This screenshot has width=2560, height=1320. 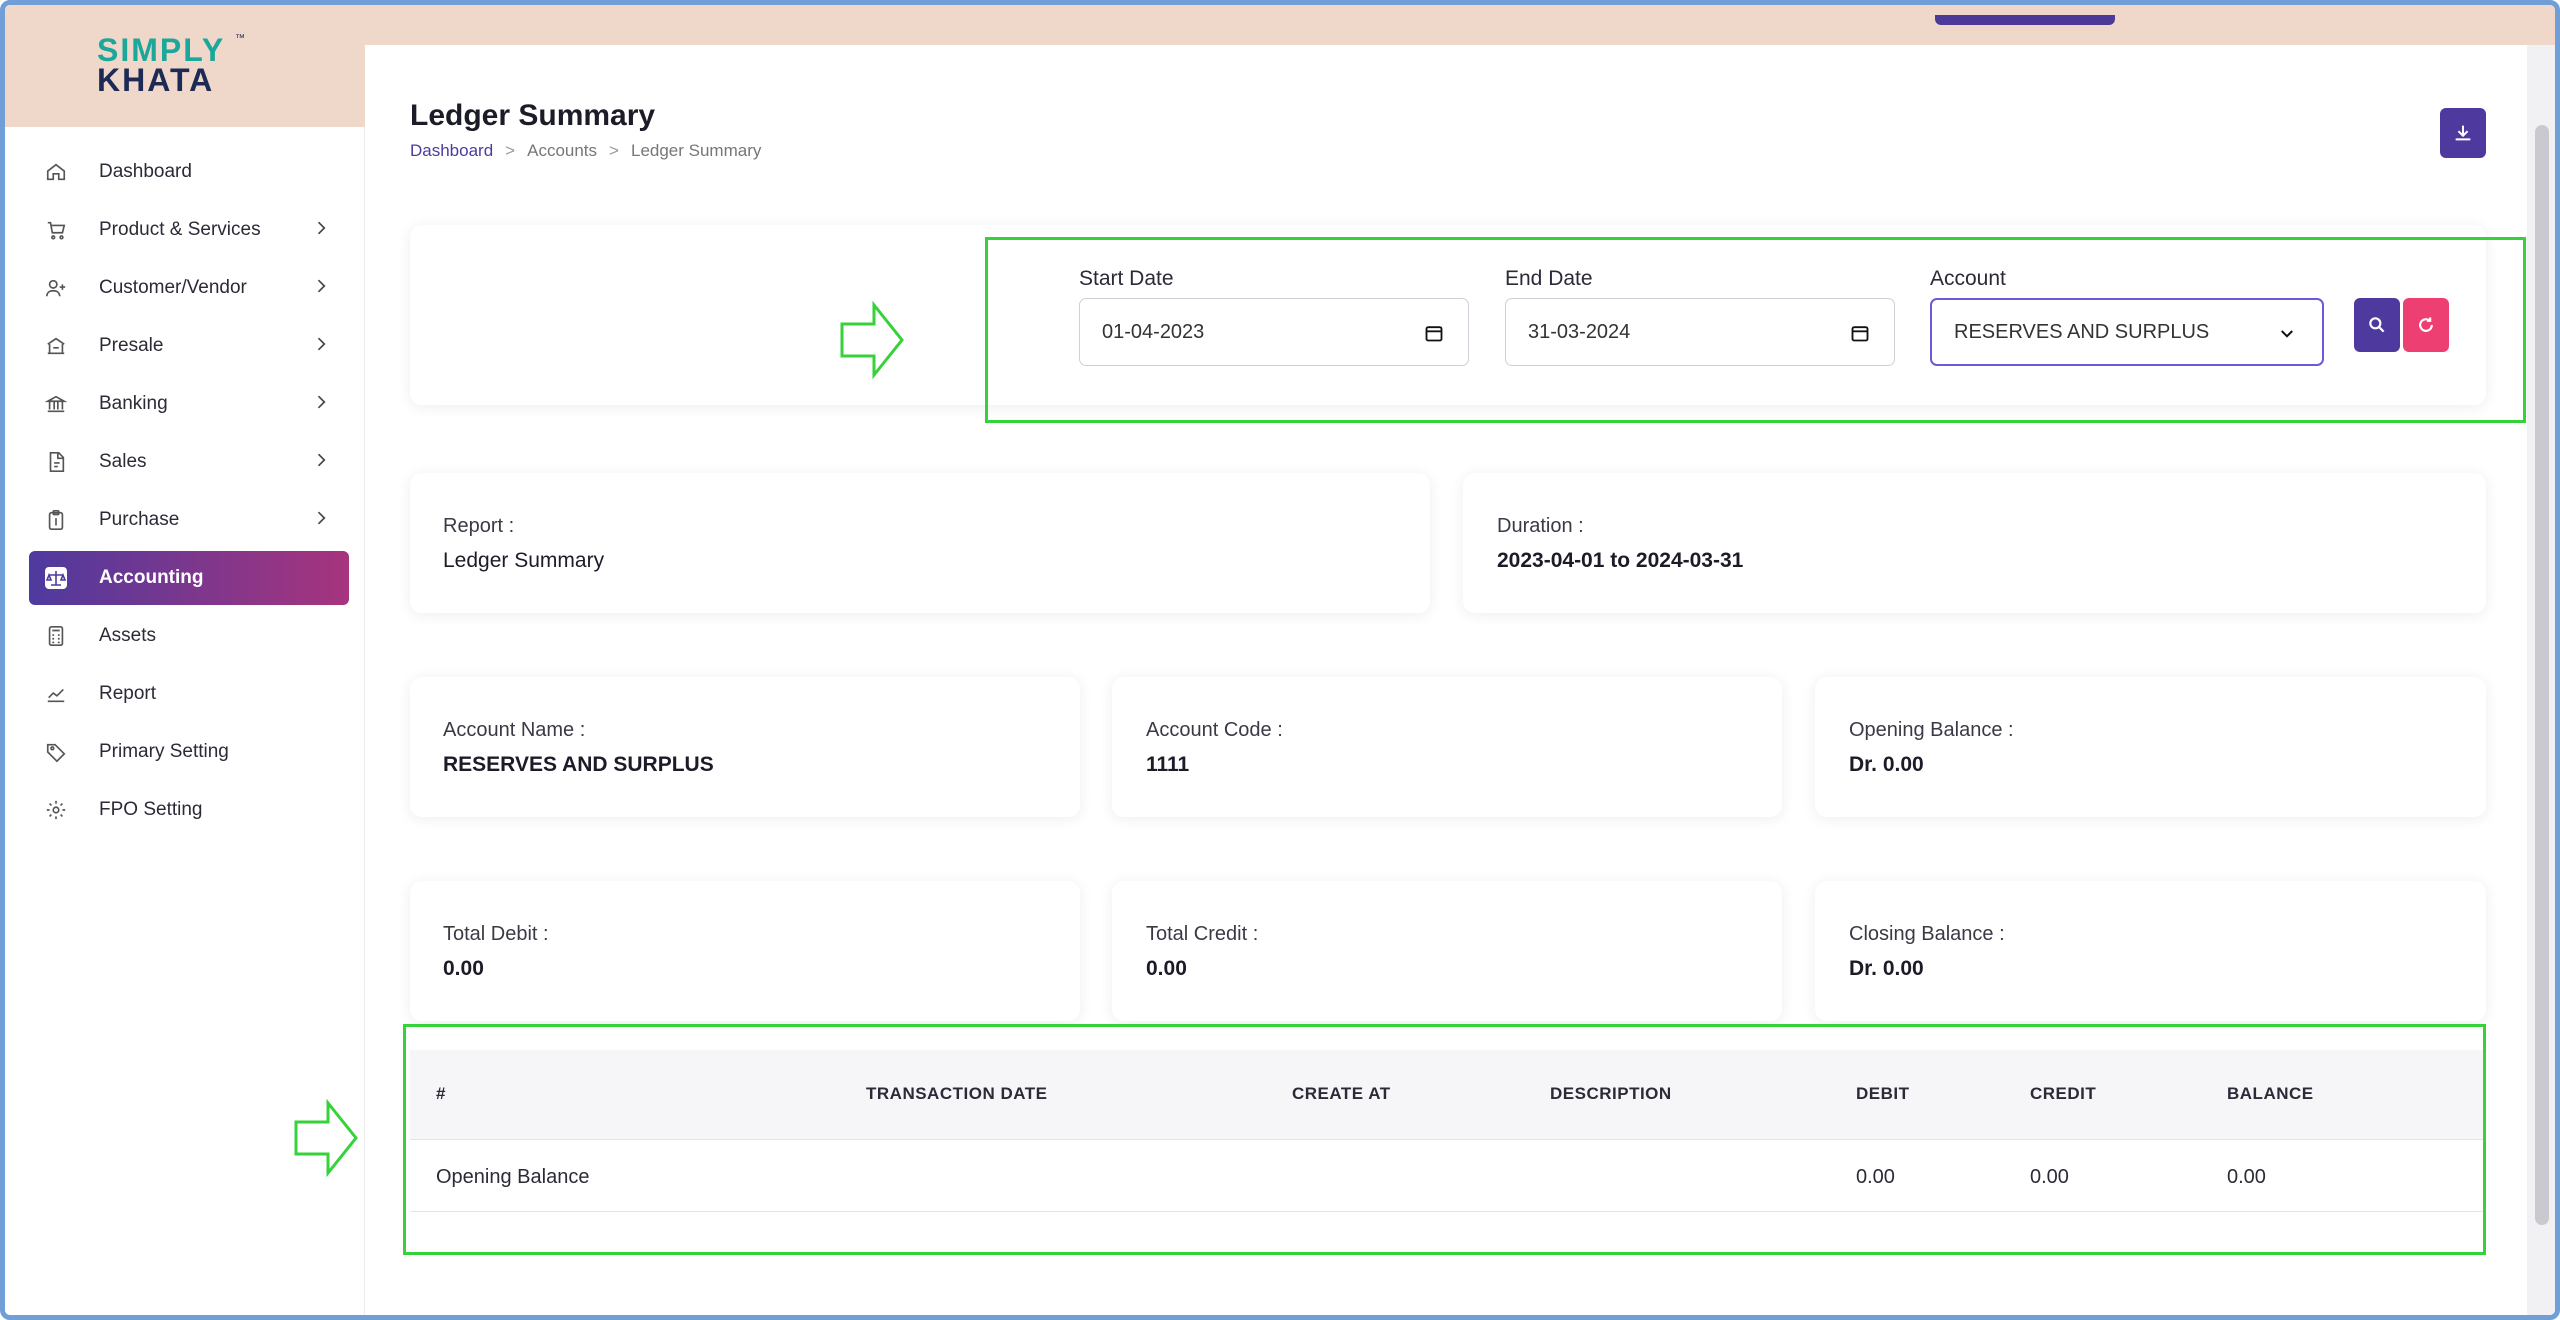 I want to click on search-button, so click(x=2377, y=325).